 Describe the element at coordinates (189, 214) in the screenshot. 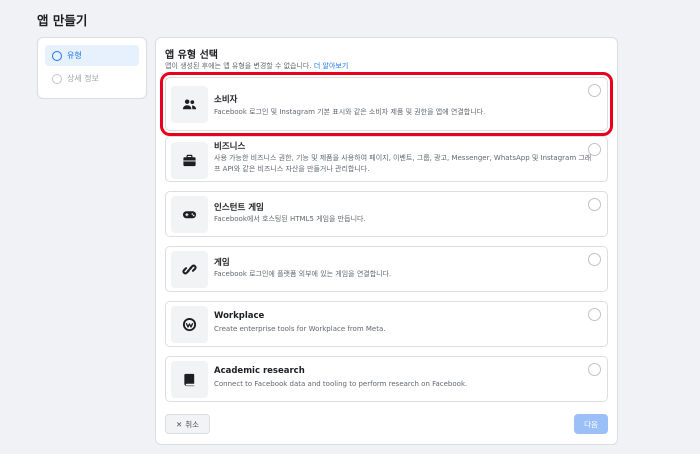

I see `gamepad-icon` at that location.